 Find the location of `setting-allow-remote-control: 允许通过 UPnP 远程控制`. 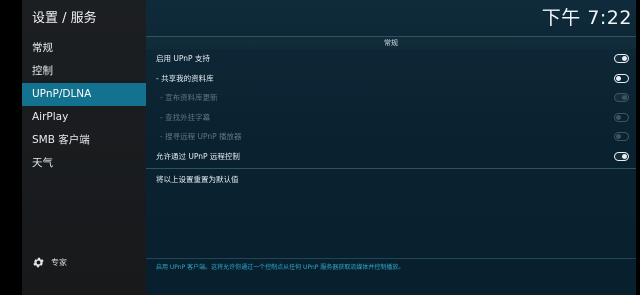

setting-allow-remote-control: 允许通过 UPnP 远程控制 is located at coordinates (391, 157).